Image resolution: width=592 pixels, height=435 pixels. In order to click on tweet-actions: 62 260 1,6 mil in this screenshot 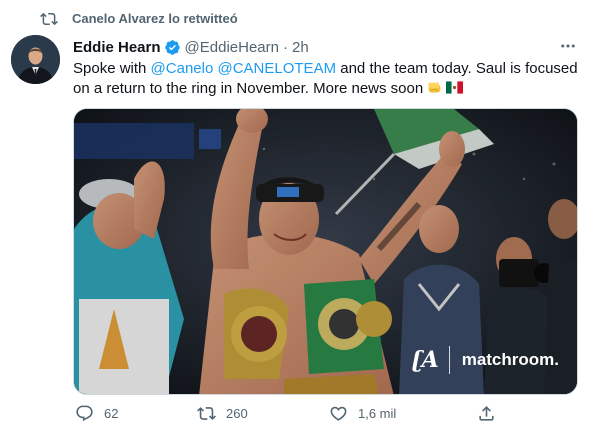, I will do `click(290, 415)`.